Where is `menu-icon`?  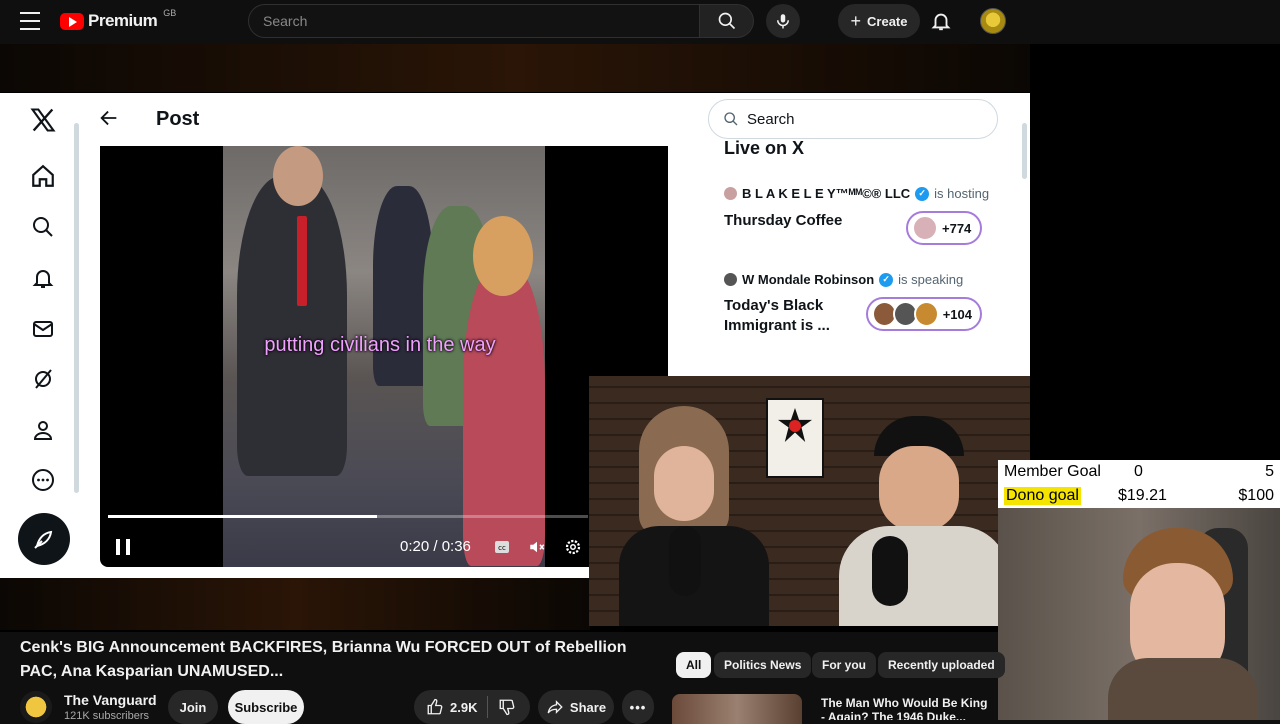 menu-icon is located at coordinates (30, 21).